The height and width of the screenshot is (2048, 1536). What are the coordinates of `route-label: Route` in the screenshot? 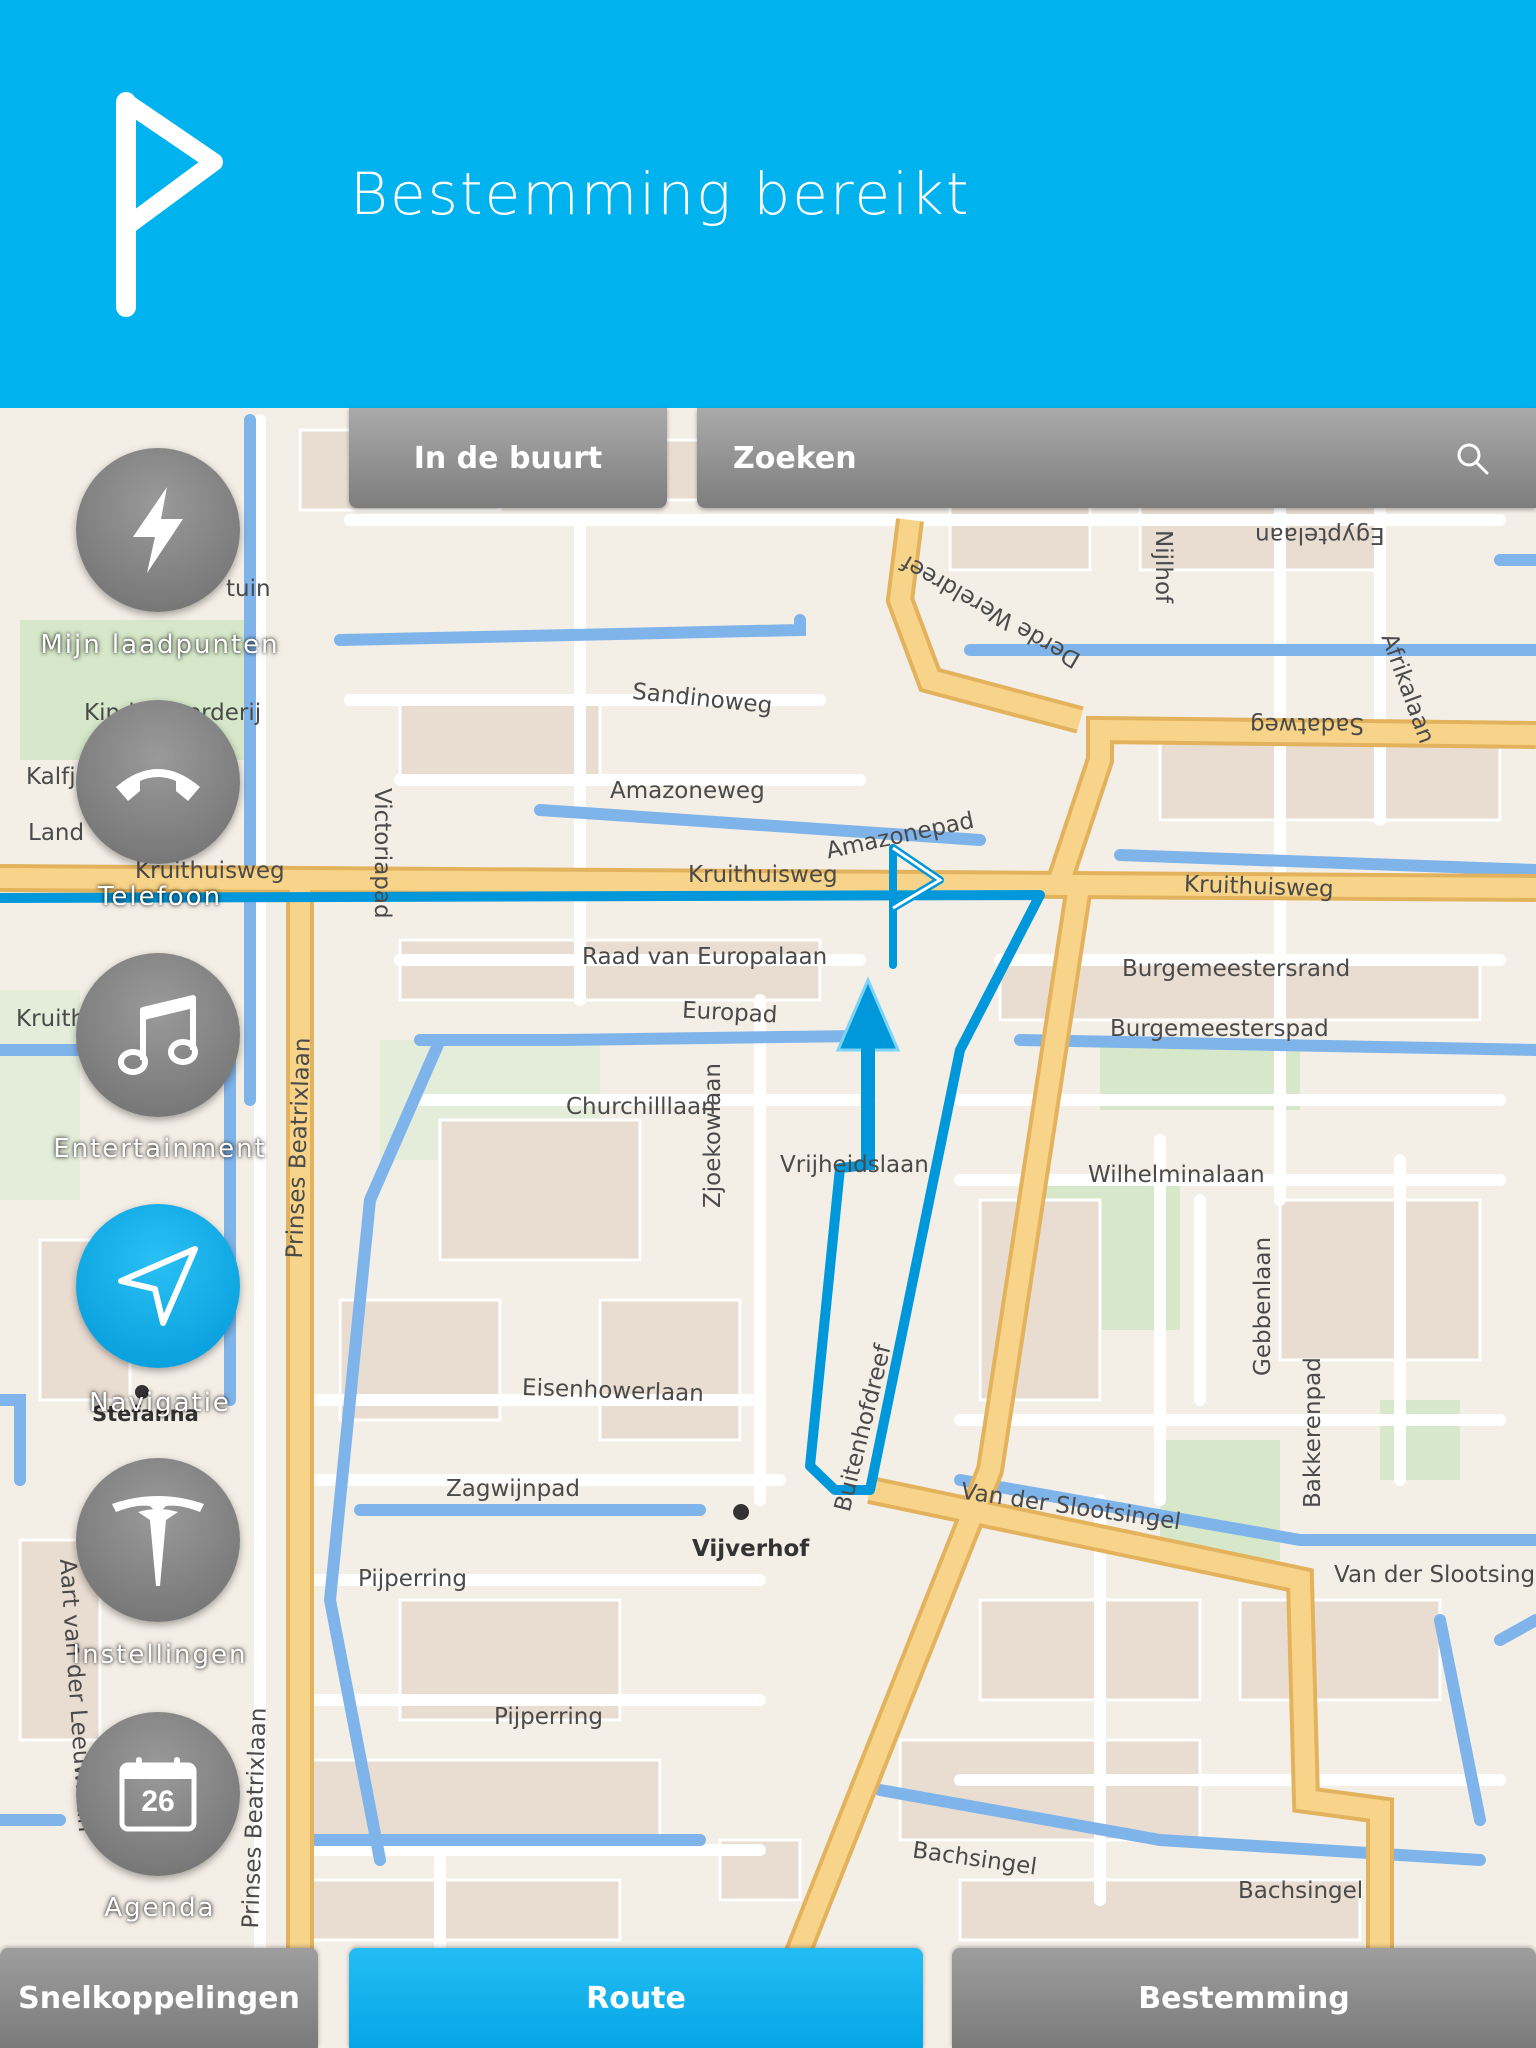 It's located at (636, 1998).